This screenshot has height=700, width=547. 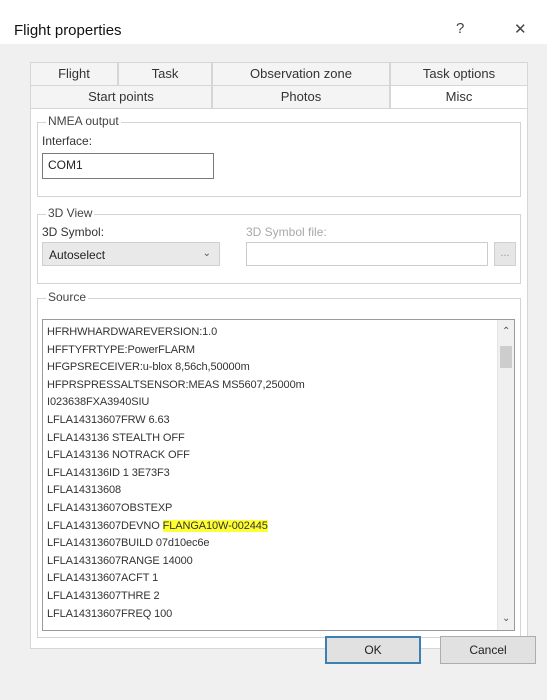 What do you see at coordinates (131, 254) in the screenshot?
I see `3d-symbol-select: Autoselect ⌄` at bounding box center [131, 254].